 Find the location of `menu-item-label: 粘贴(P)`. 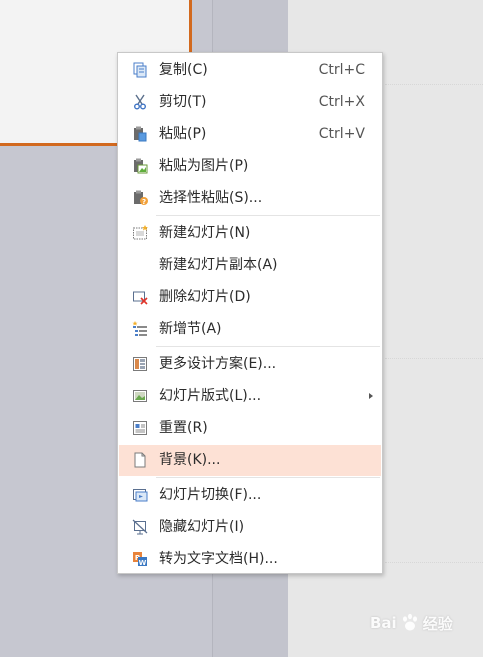

menu-item-label: 粘贴(P) is located at coordinates (183, 134).